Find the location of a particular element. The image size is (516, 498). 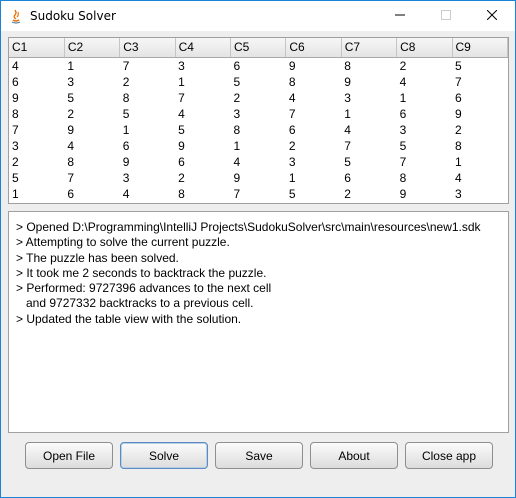

column-header: C3 is located at coordinates (147, 48).